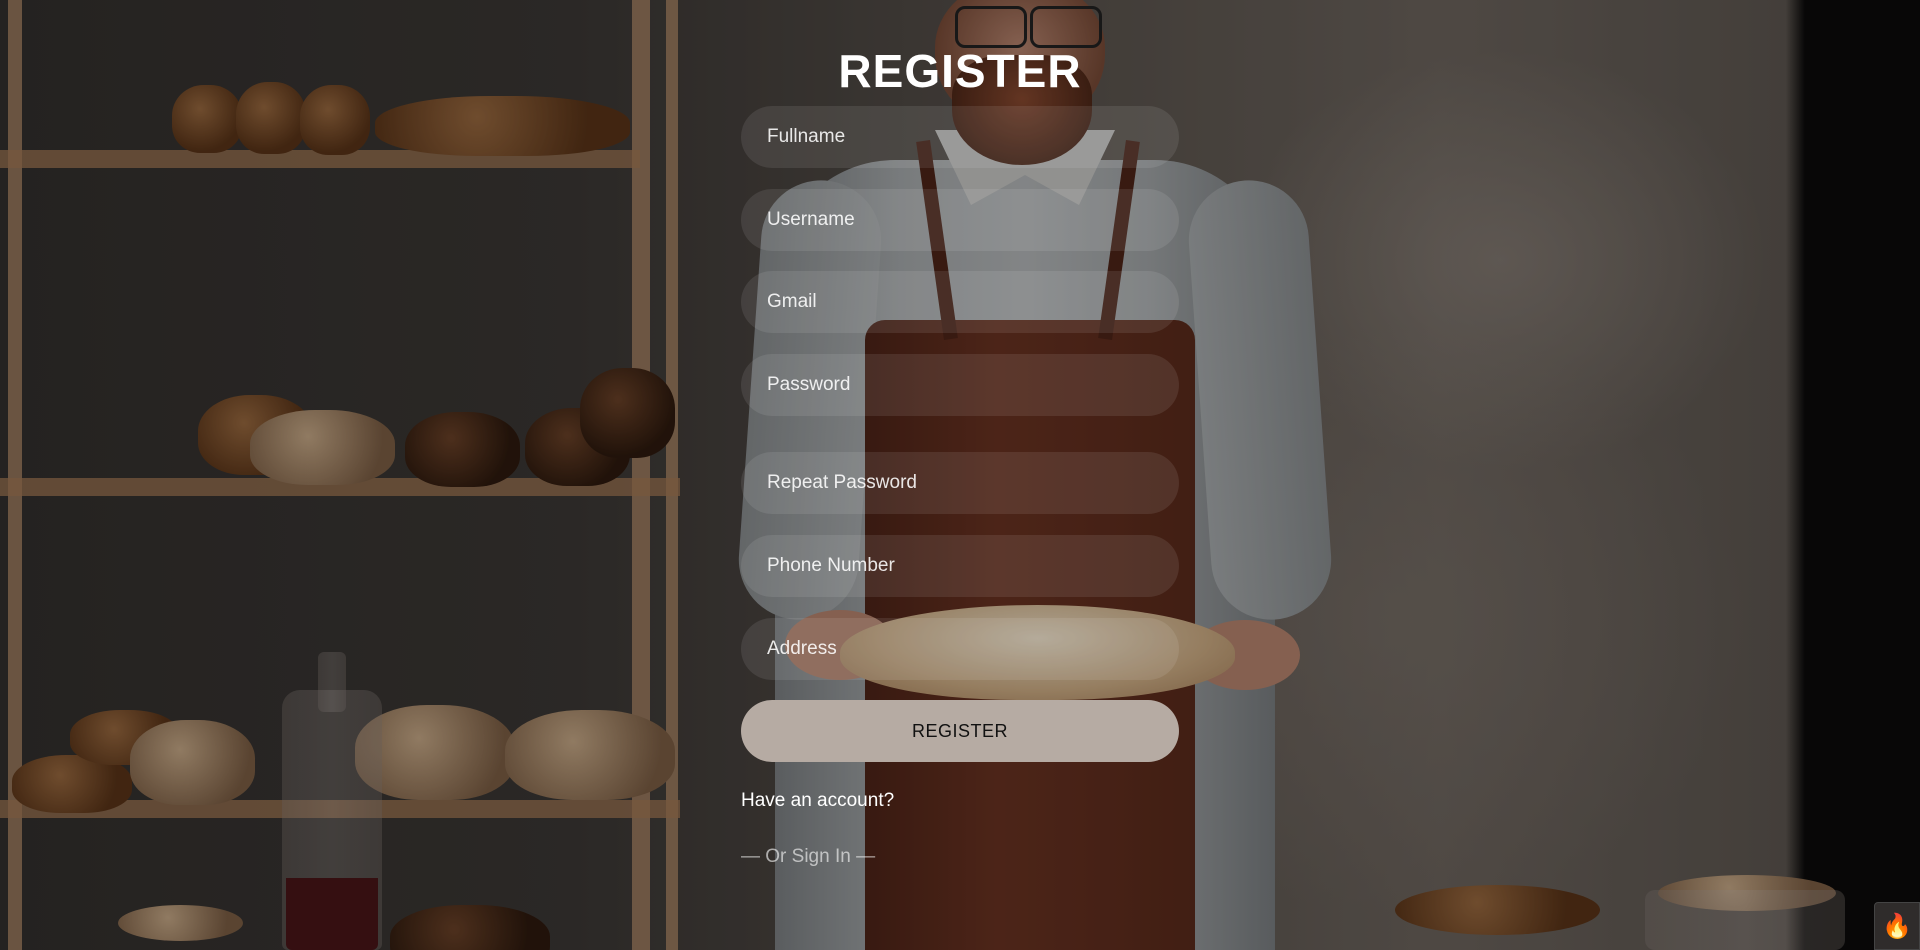 Image resolution: width=1920 pixels, height=950 pixels. What do you see at coordinates (960, 302) in the screenshot?
I see `gmail-input` at bounding box center [960, 302].